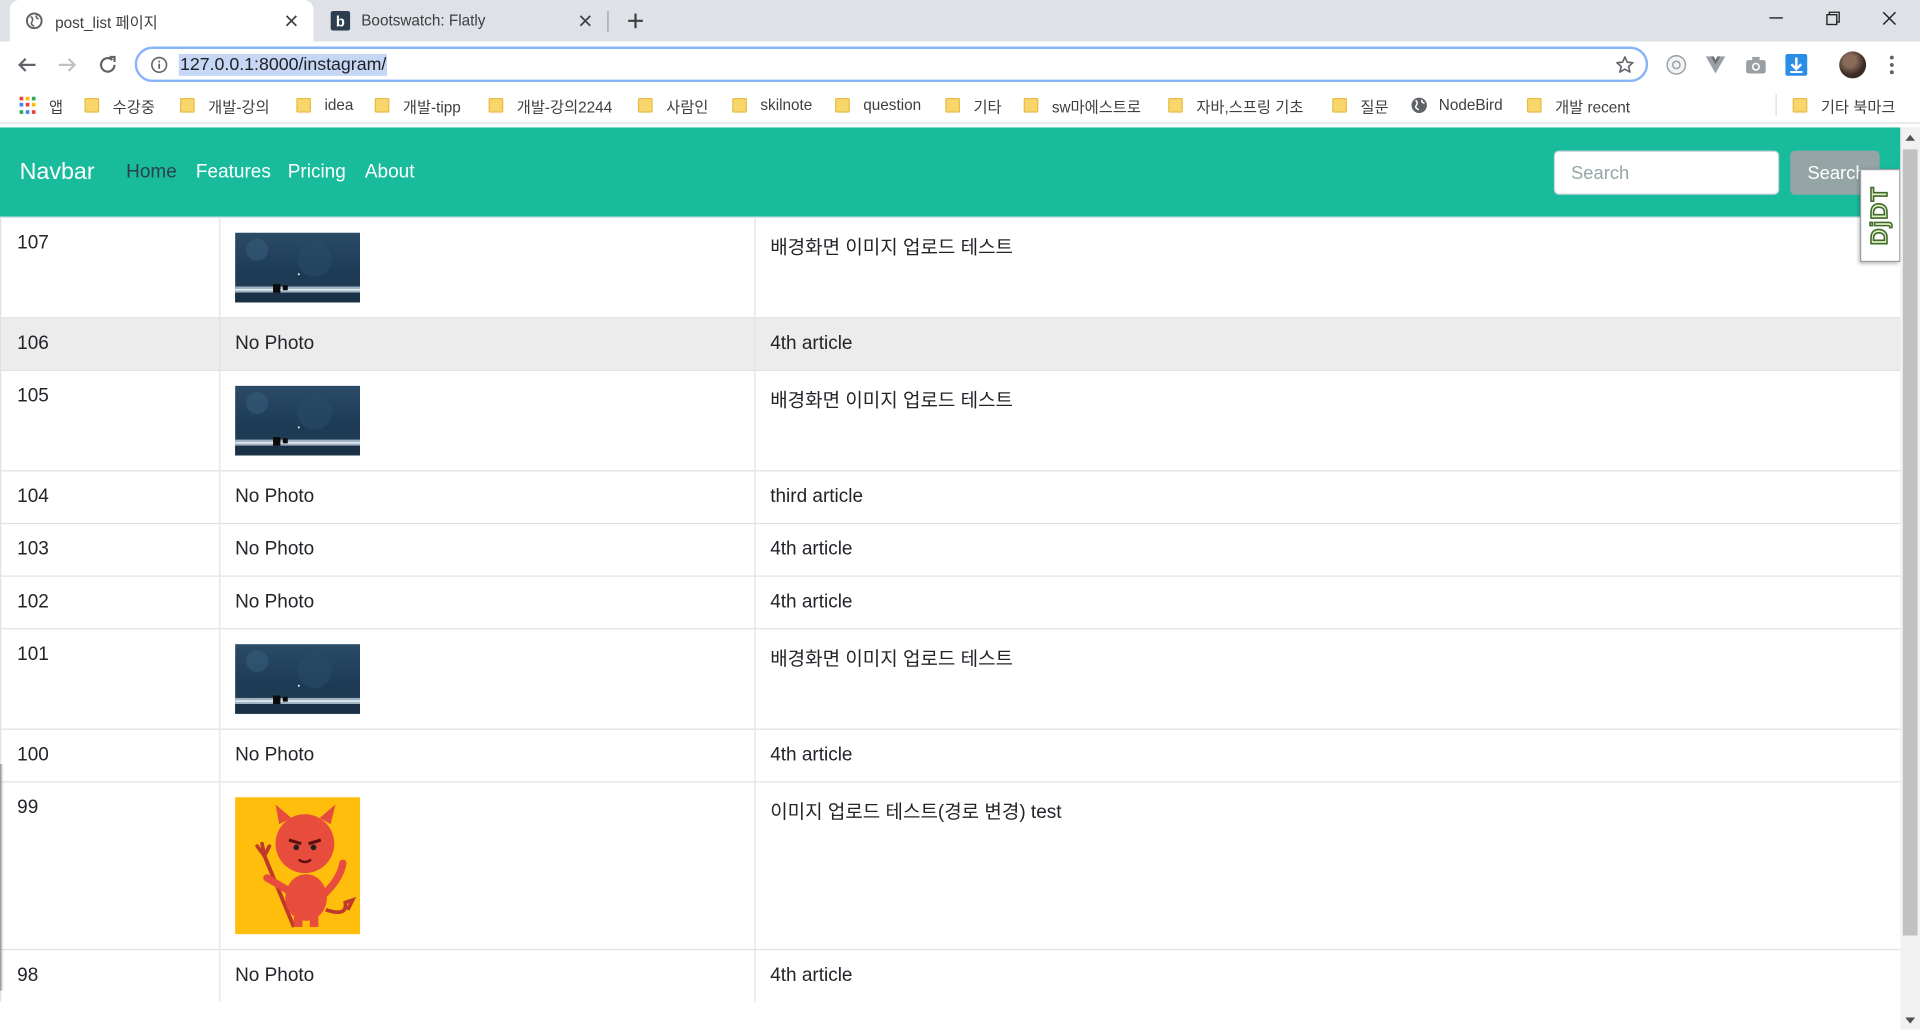 Image resolution: width=1920 pixels, height=1030 pixels. Describe the element at coordinates (687, 107) in the screenshot. I see `bookmark-label: 사람인` at that location.